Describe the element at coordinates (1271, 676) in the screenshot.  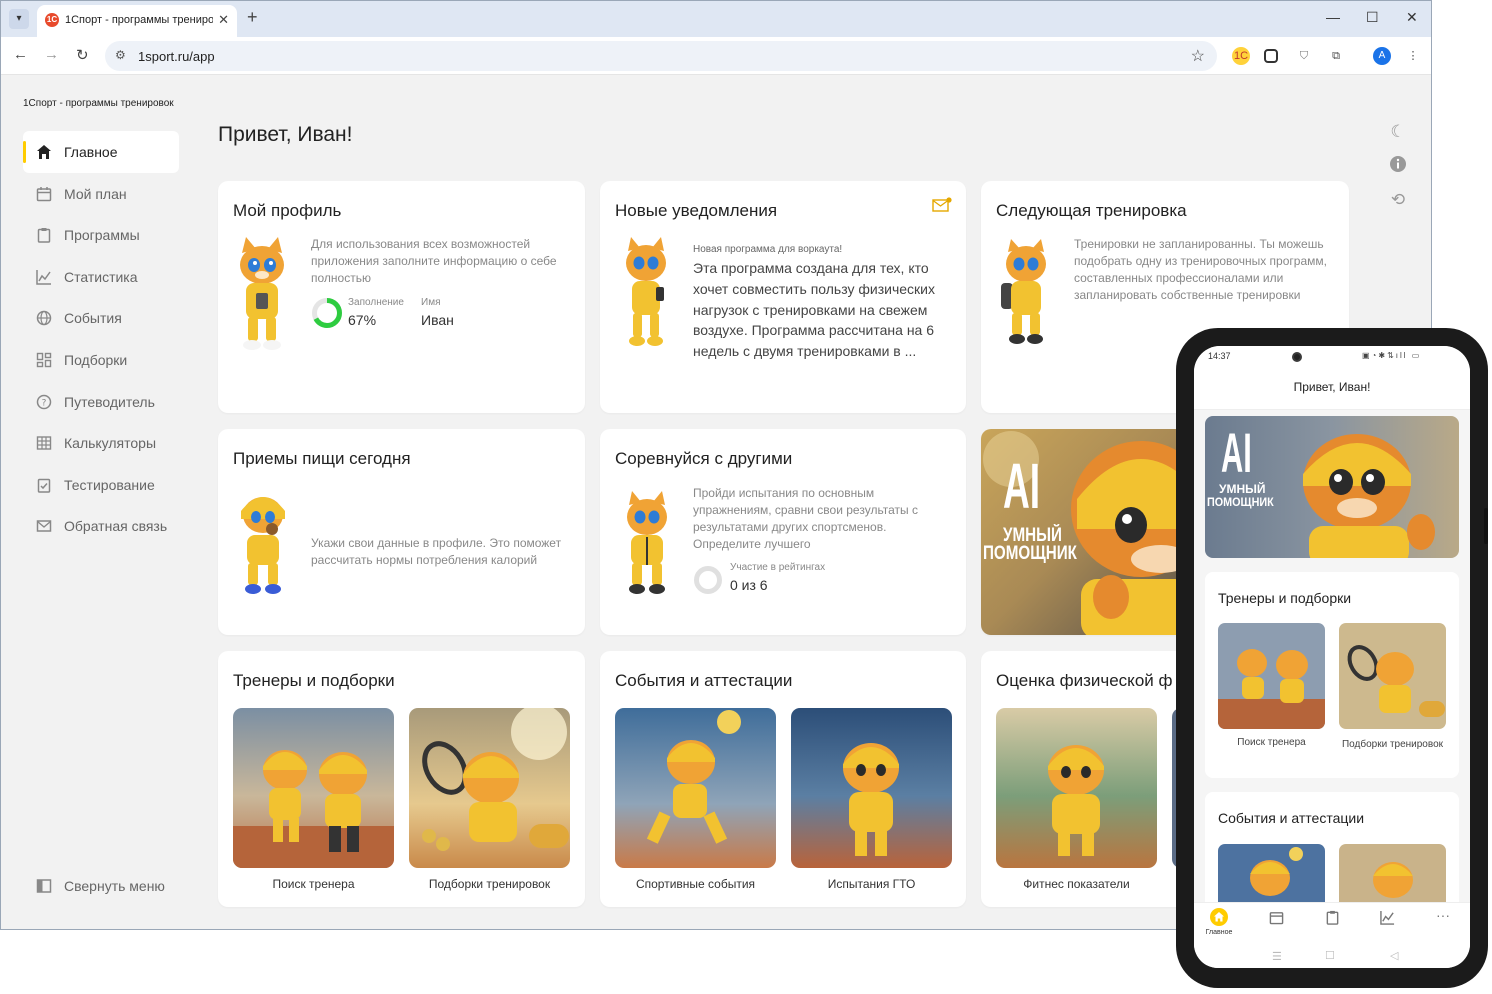
I see `phone-find-trainer-thumbnail` at that location.